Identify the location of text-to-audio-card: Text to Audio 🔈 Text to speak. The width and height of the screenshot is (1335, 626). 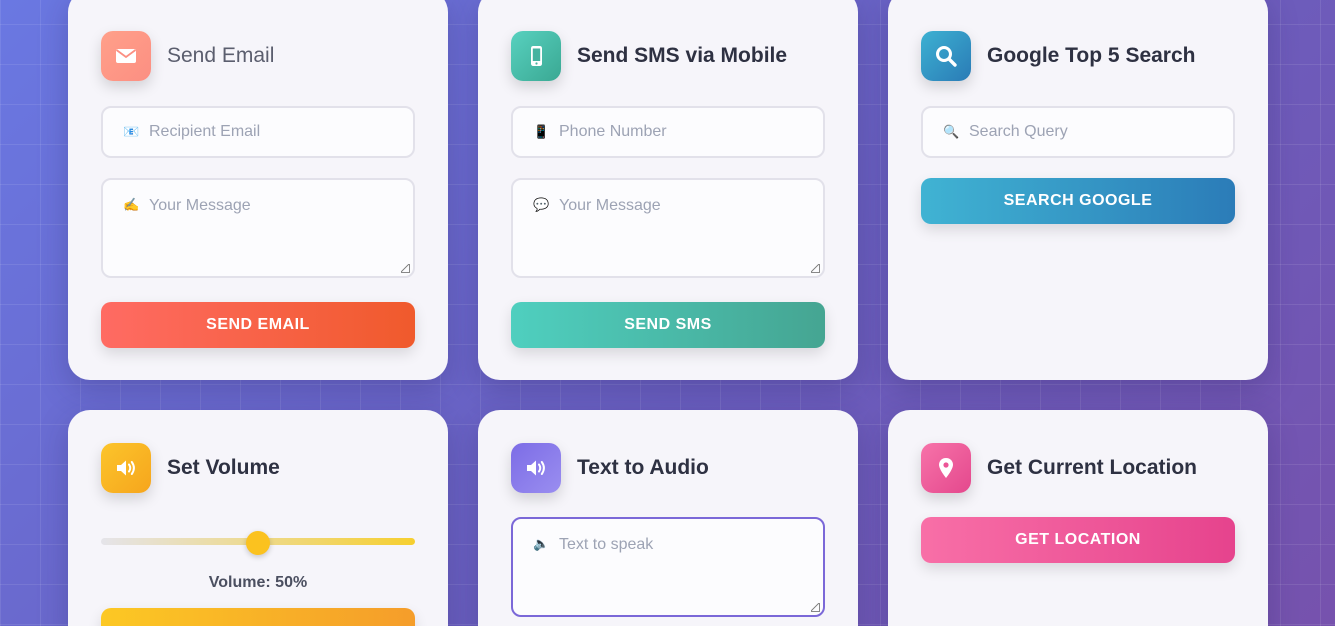
(668, 518).